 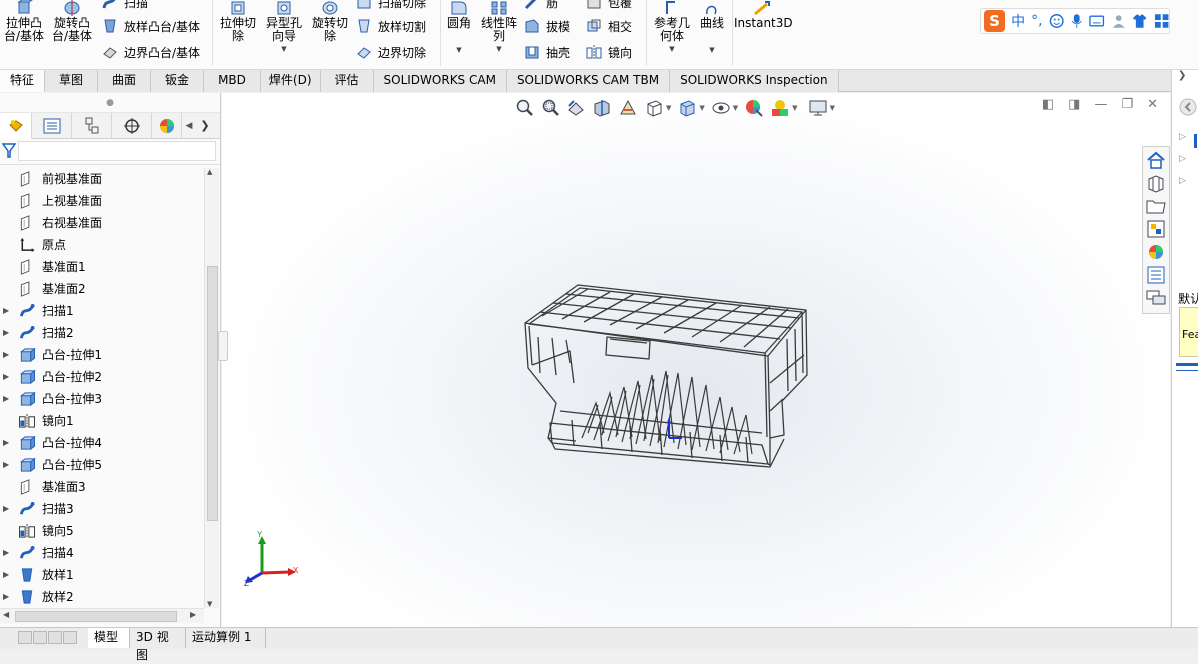 What do you see at coordinates (459, 28) in the screenshot?
I see `fillet-button: 圆角 ▼` at bounding box center [459, 28].